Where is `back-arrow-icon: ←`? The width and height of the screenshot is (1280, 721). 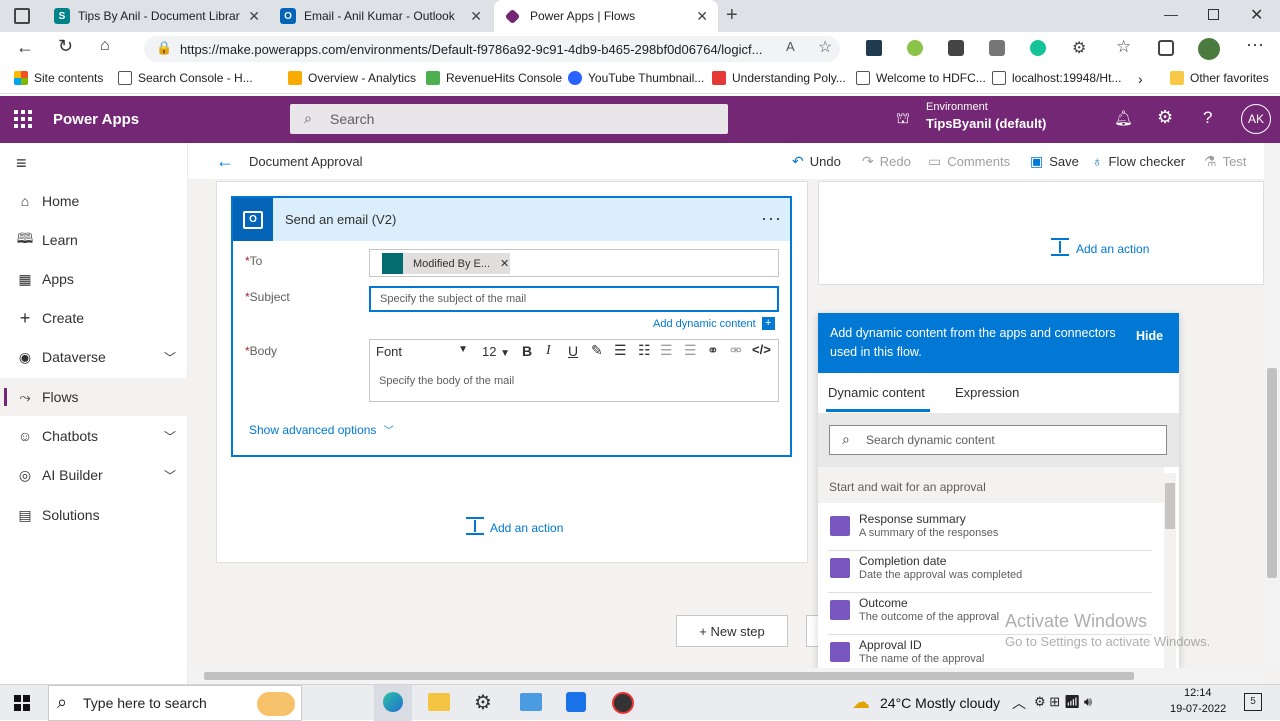 back-arrow-icon: ← is located at coordinates (225, 161).